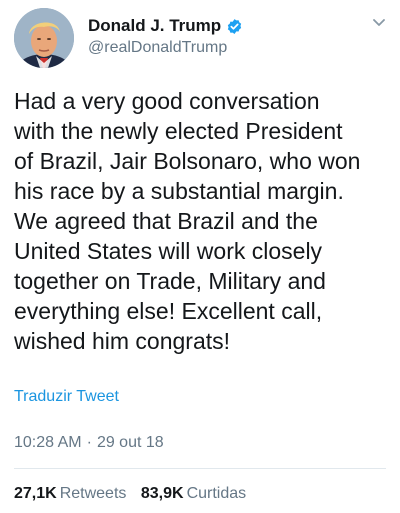 The image size is (400, 513). I want to click on tweet-date: 29 out 18, so click(130, 442).